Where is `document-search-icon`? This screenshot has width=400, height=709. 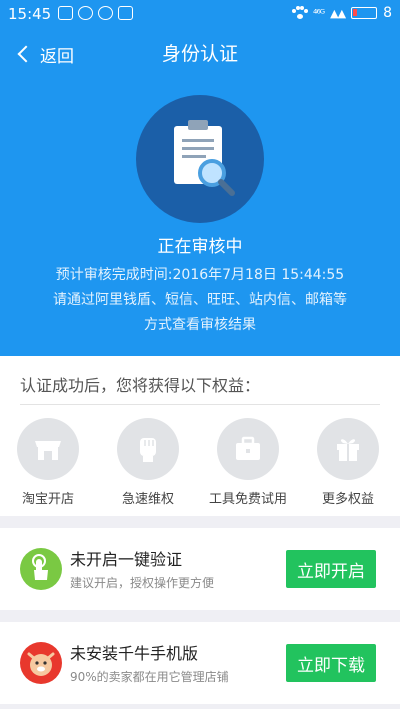 document-search-icon is located at coordinates (204, 158).